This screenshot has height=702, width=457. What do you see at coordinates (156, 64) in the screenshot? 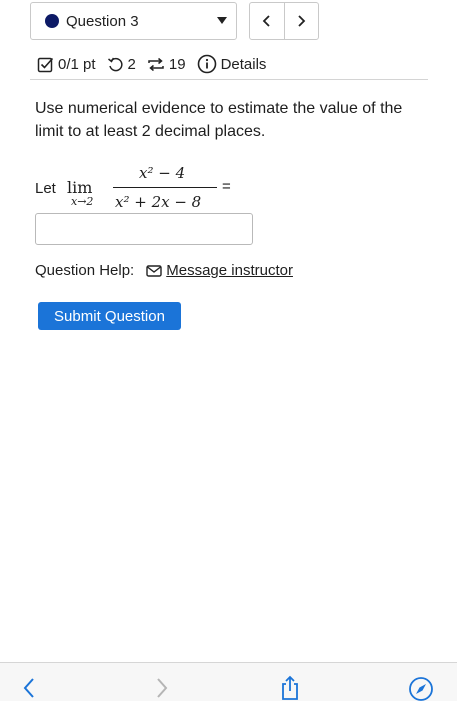
I see `submissions-icon` at bounding box center [156, 64].